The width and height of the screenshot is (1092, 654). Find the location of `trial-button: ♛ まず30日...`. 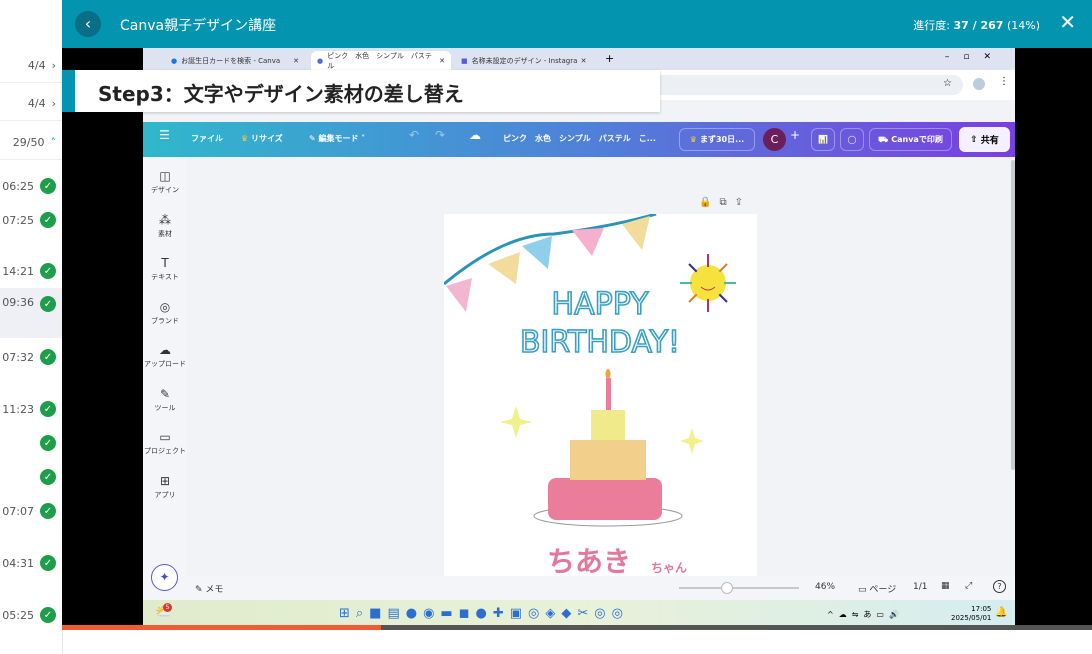

trial-button: ♛ まず30日... is located at coordinates (717, 139).